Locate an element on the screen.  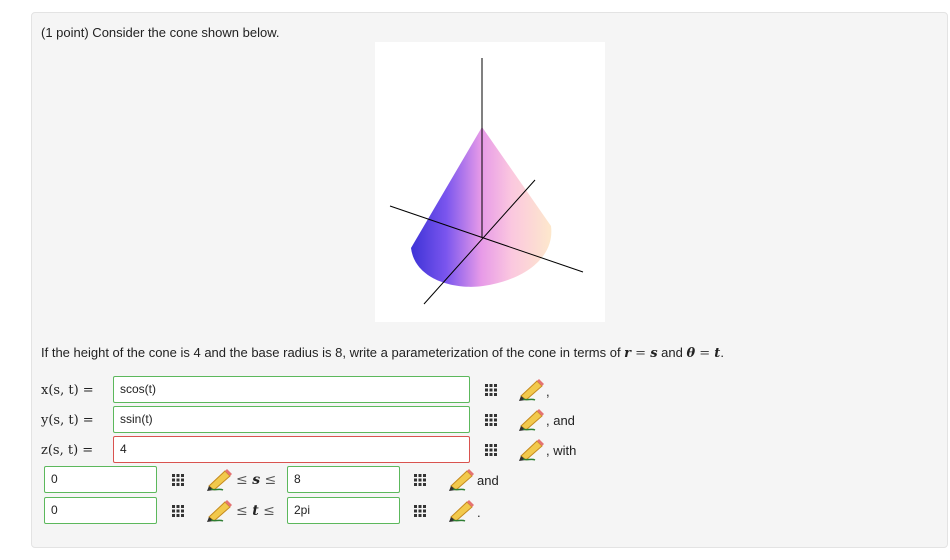
z-trailing: , with is located at coordinates (561, 450).